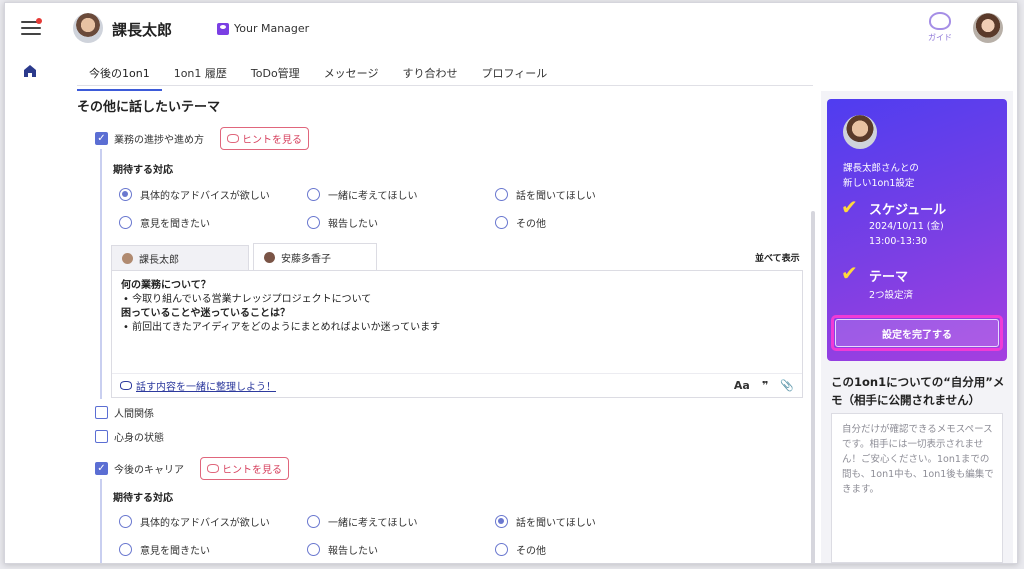  Describe the element at coordinates (787, 385) in the screenshot. I see `attachment-icon: 📎` at that location.